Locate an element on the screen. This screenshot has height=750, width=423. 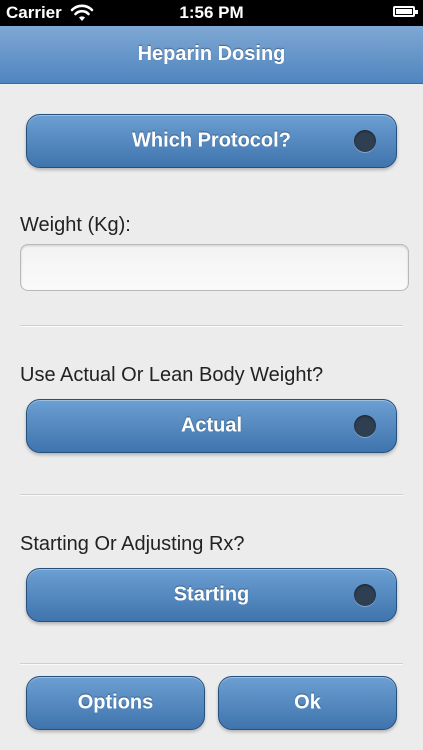
battery-icon is located at coordinates (405, 11).